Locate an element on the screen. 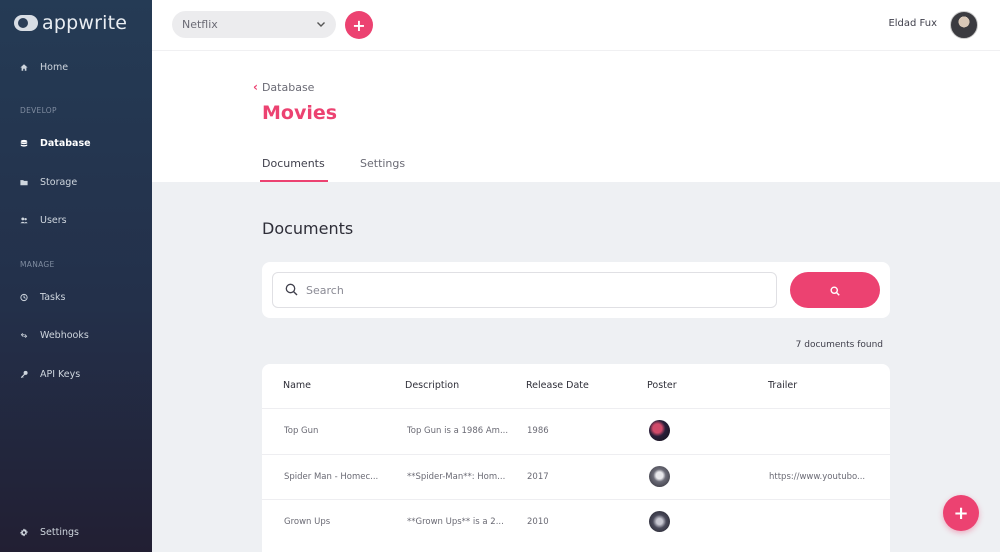 The image size is (1000, 552). tab-documents: Documents is located at coordinates (293, 163).